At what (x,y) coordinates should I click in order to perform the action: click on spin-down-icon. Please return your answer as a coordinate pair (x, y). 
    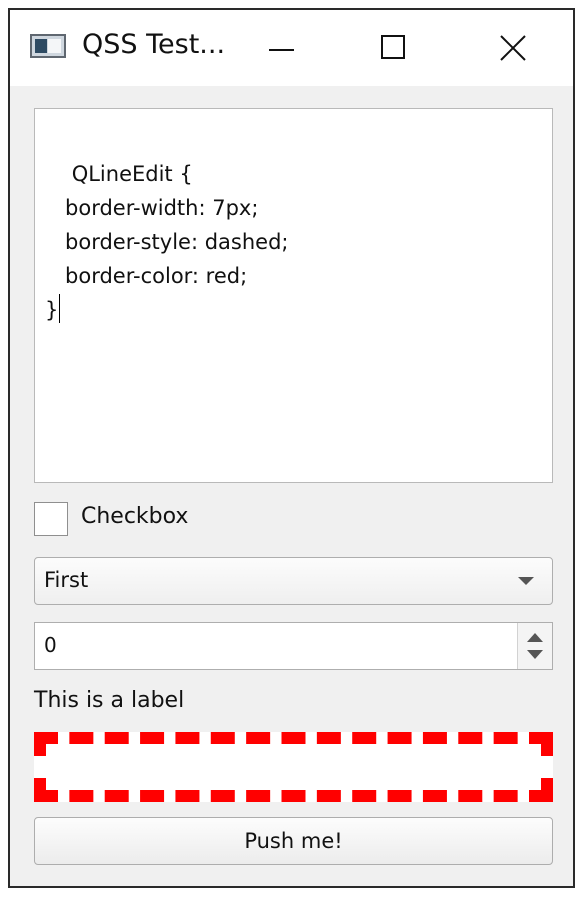
    Looking at the image, I should click on (535, 654).